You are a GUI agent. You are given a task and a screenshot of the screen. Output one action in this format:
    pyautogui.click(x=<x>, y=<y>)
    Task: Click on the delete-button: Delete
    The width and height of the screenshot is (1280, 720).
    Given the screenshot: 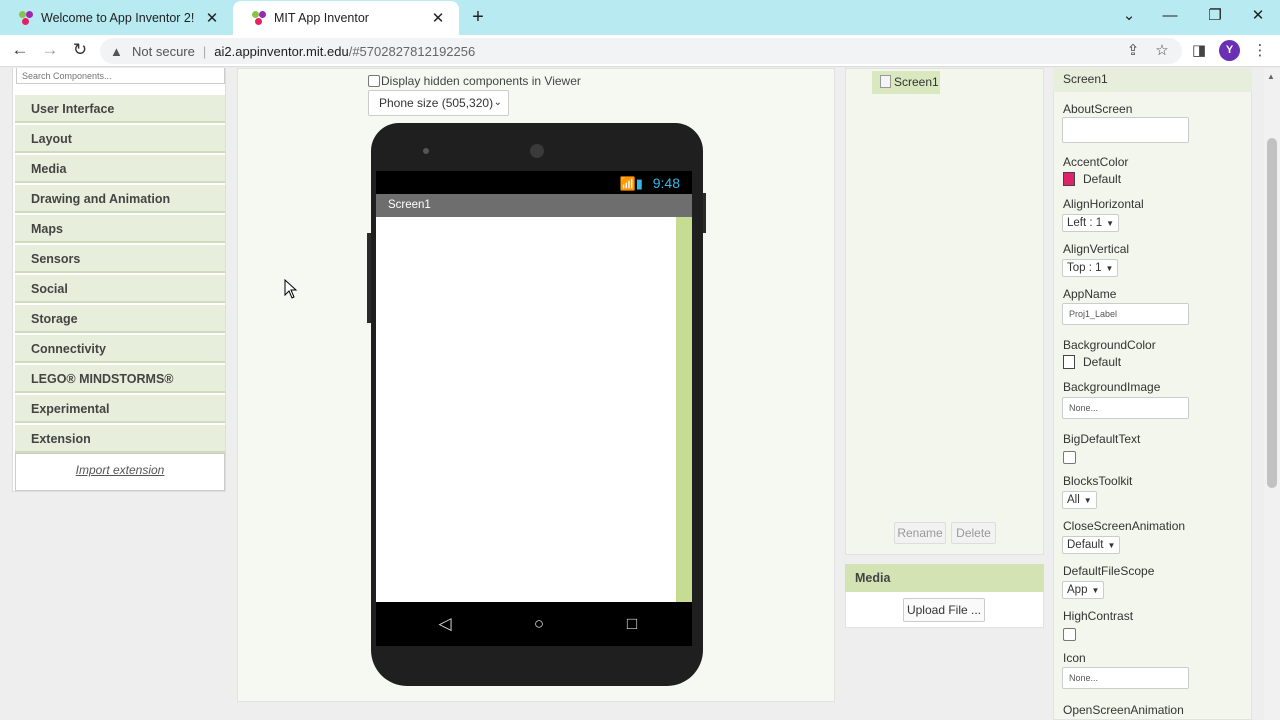 What is the action you would take?
    pyautogui.click(x=973, y=533)
    